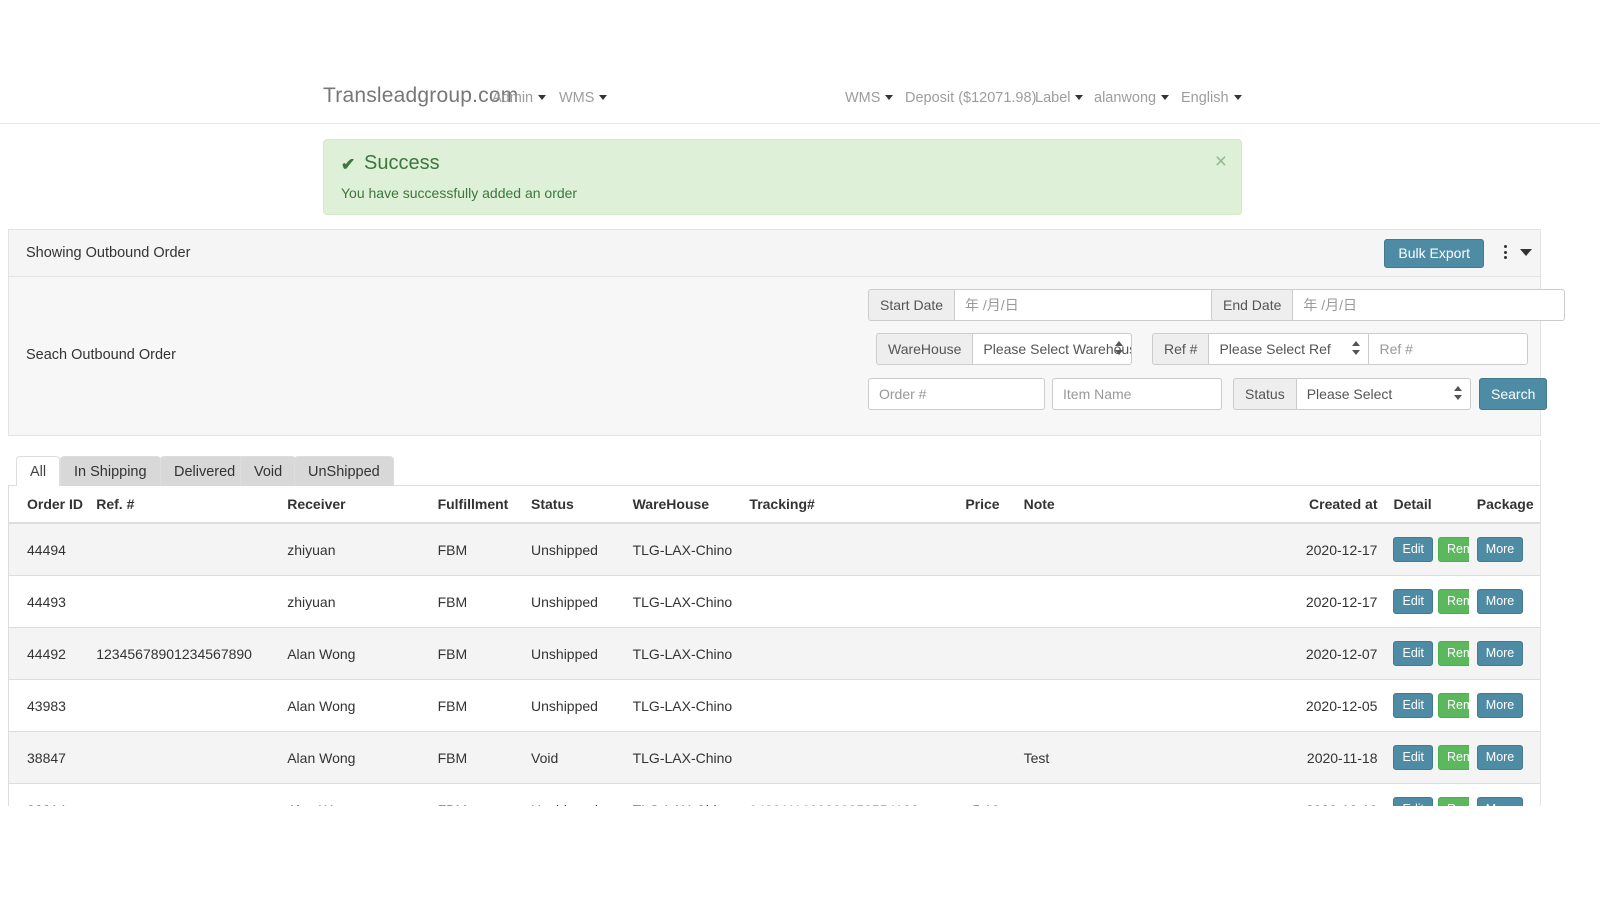  Describe the element at coordinates (1434, 253) in the screenshot. I see `bulk-export-button: Bulk Export` at that location.